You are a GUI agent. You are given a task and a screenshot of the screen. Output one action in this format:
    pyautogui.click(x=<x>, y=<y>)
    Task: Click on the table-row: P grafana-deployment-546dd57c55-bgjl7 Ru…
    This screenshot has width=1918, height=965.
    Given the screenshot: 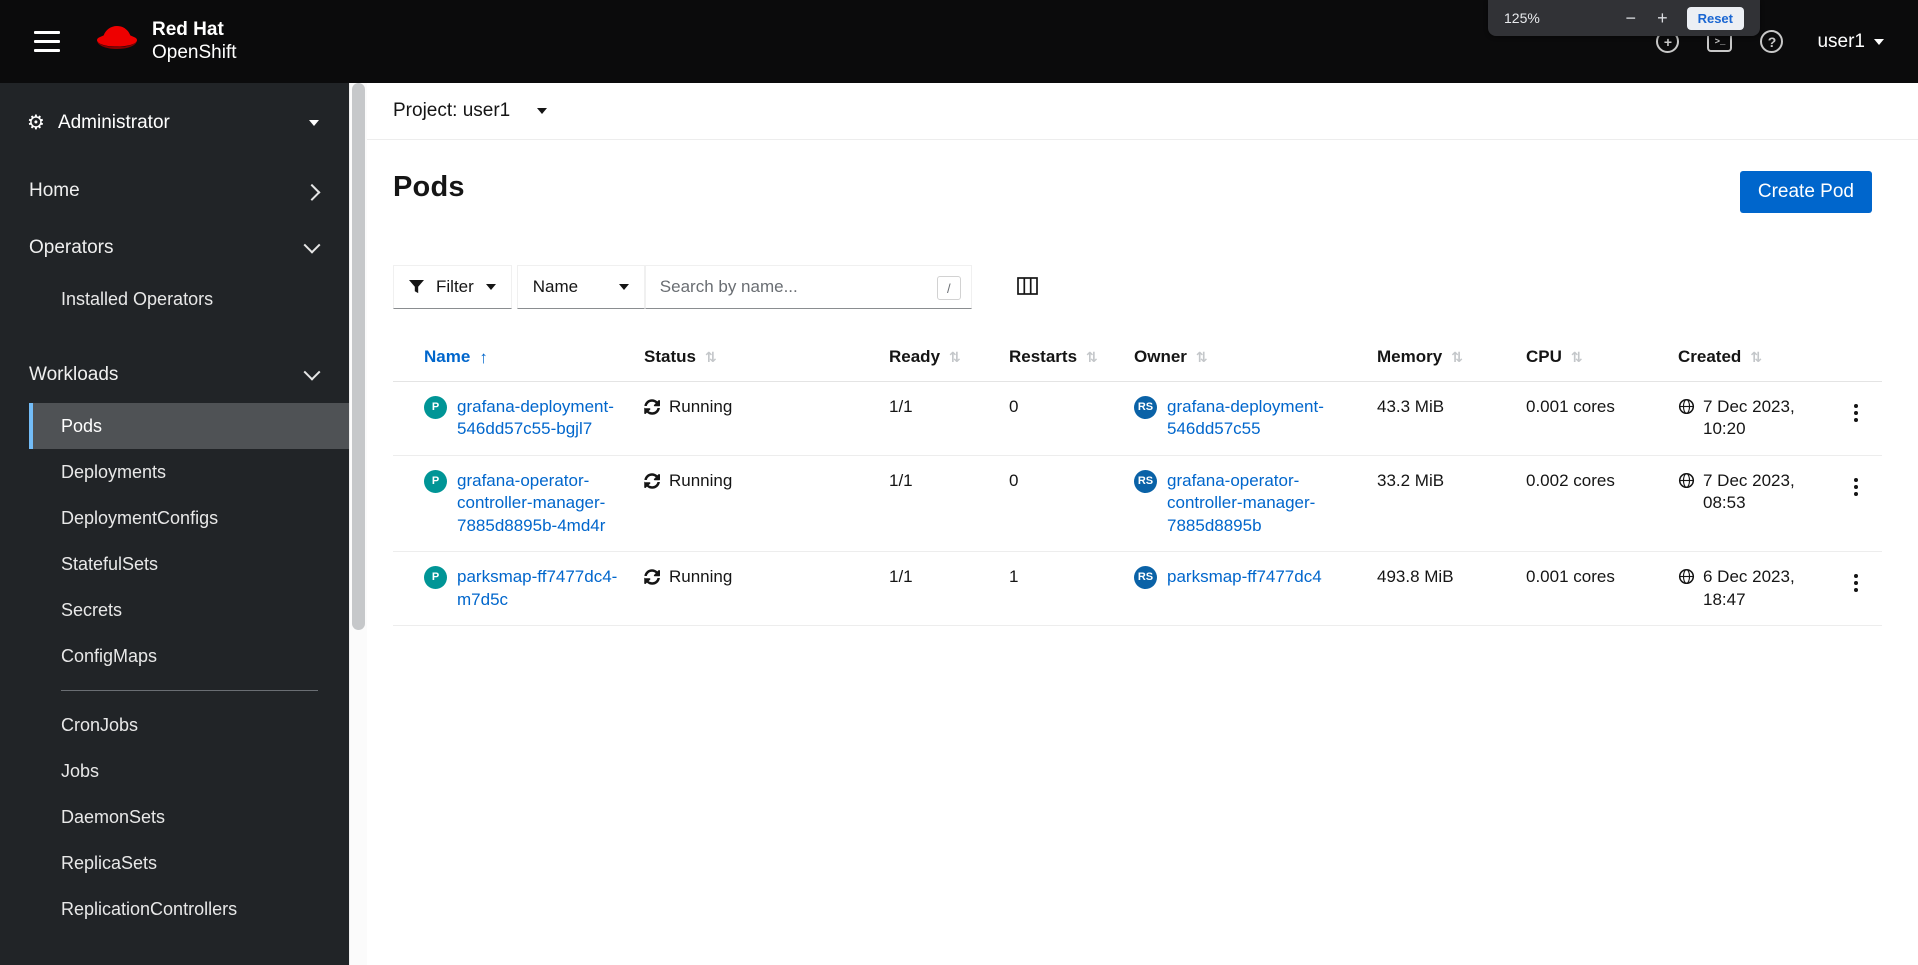 What is the action you would take?
    pyautogui.click(x=1137, y=418)
    